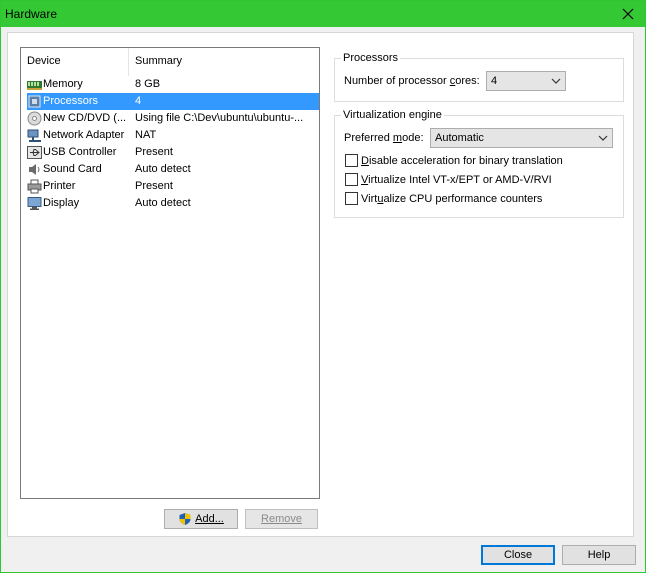 The height and width of the screenshot is (573, 646). What do you see at coordinates (71, 101) in the screenshot?
I see `device-name: Processors` at bounding box center [71, 101].